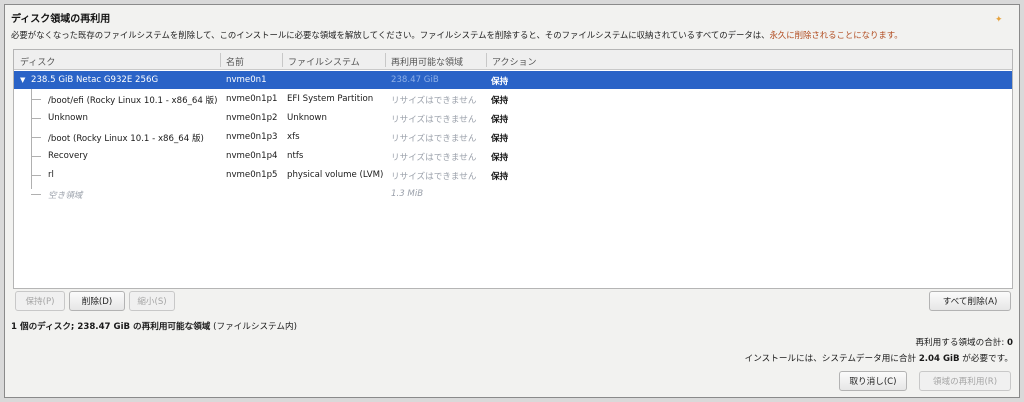 This screenshot has height=402, width=1024. I want to click on disk-label: 238.5 GiB Netac G932E 256G, so click(95, 80).